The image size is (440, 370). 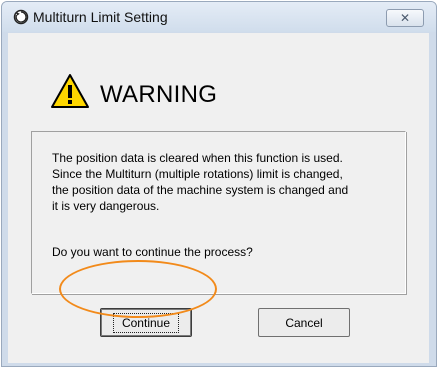 I want to click on confirmation-question: Do you want to continue the process?, so click(x=152, y=252).